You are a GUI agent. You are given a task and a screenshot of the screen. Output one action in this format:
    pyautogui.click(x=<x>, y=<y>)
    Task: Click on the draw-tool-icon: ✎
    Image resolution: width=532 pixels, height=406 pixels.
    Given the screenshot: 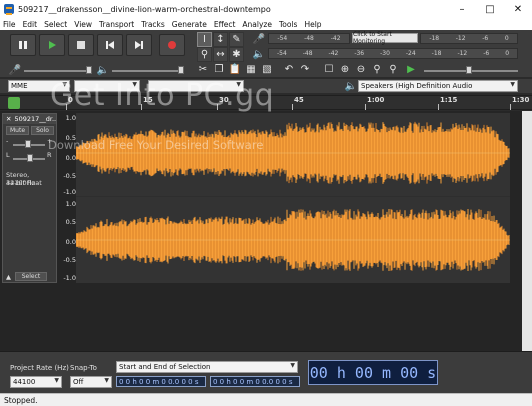 What is the action you would take?
    pyautogui.click(x=236, y=39)
    